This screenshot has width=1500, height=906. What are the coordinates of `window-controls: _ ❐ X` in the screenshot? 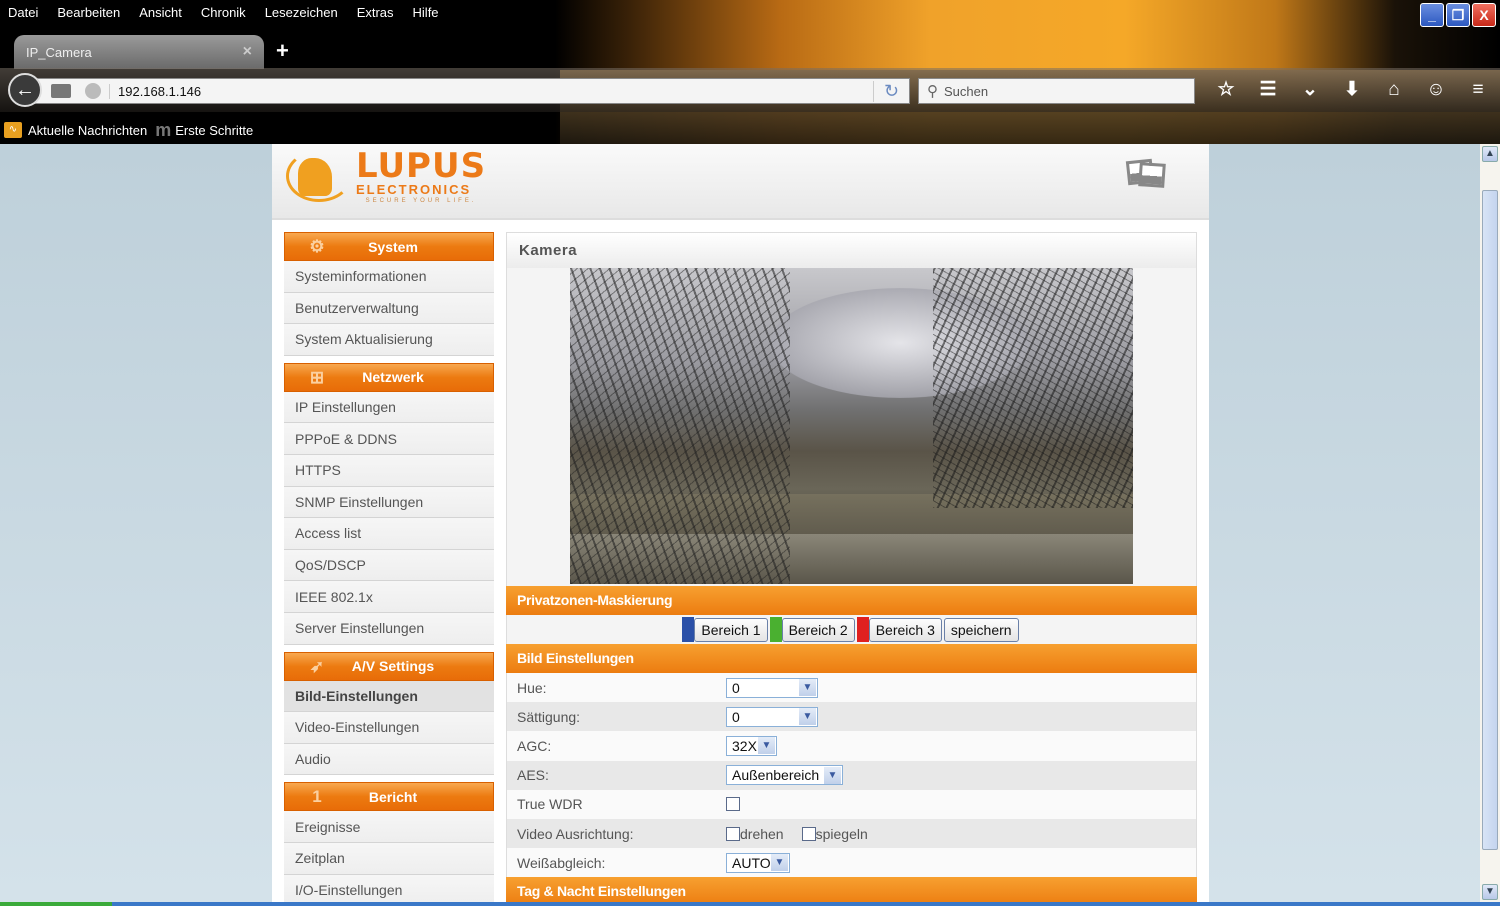 It's located at (1458, 15).